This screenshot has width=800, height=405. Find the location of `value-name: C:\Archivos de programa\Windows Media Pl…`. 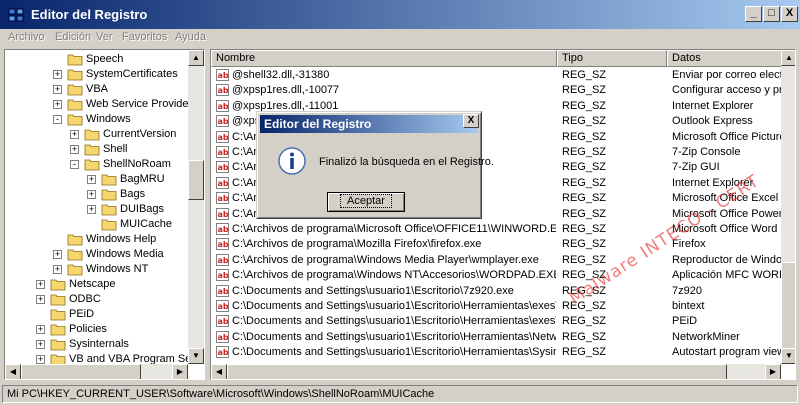

value-name: C:\Archivos de programa\Windows Media Pl… is located at coordinates (385, 259).